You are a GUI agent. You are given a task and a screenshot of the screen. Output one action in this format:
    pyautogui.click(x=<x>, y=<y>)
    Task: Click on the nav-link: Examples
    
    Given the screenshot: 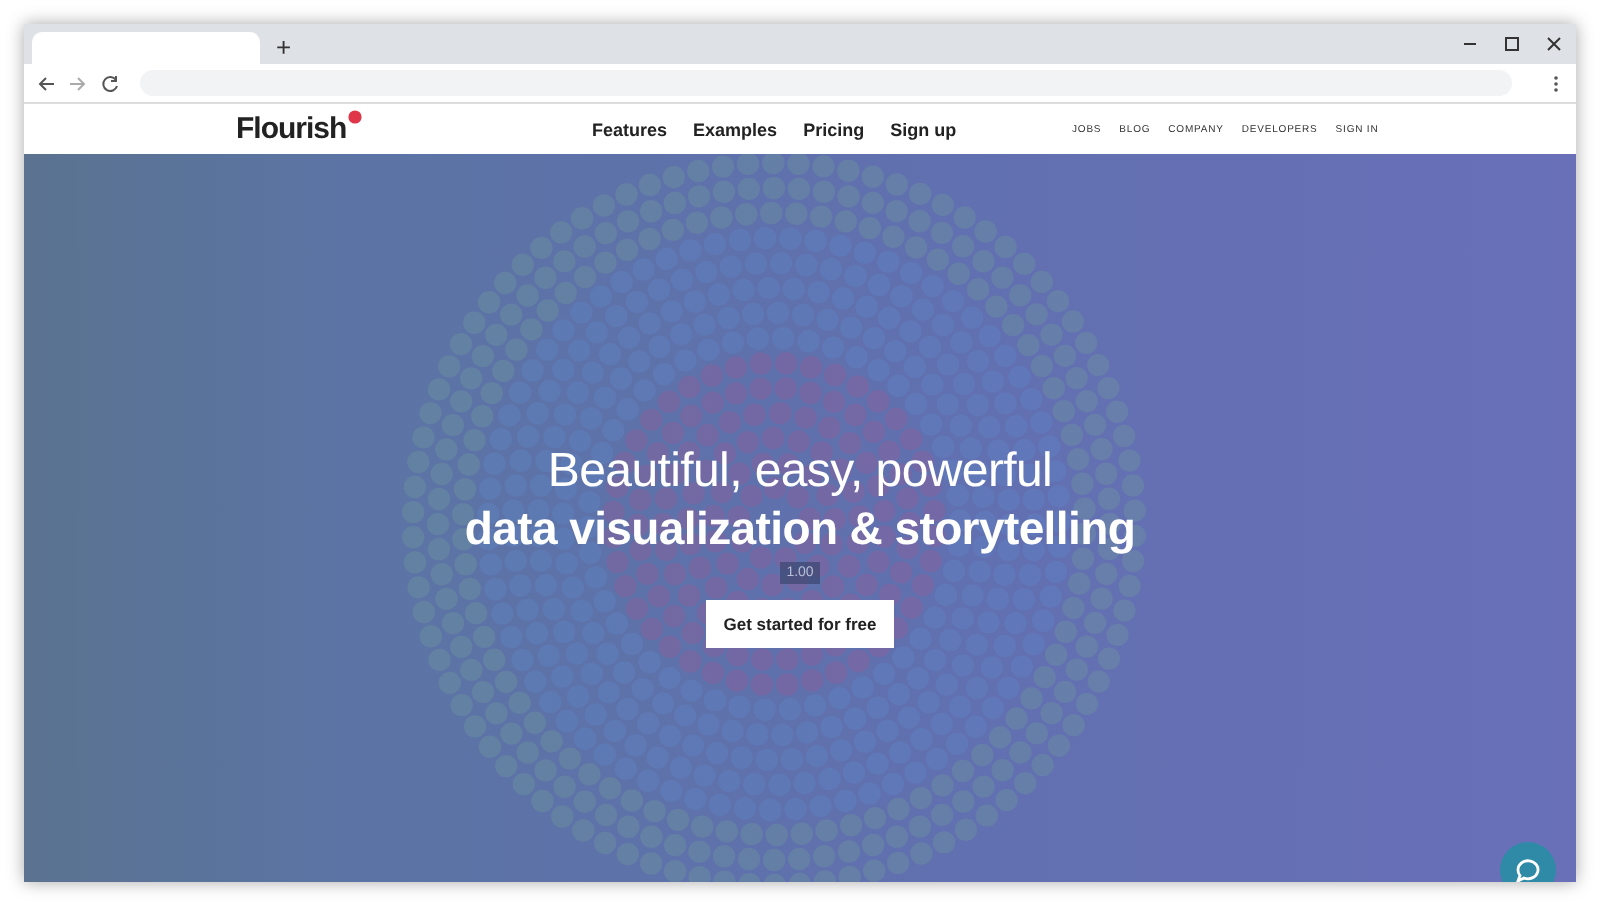 What is the action you would take?
    pyautogui.click(x=735, y=129)
    